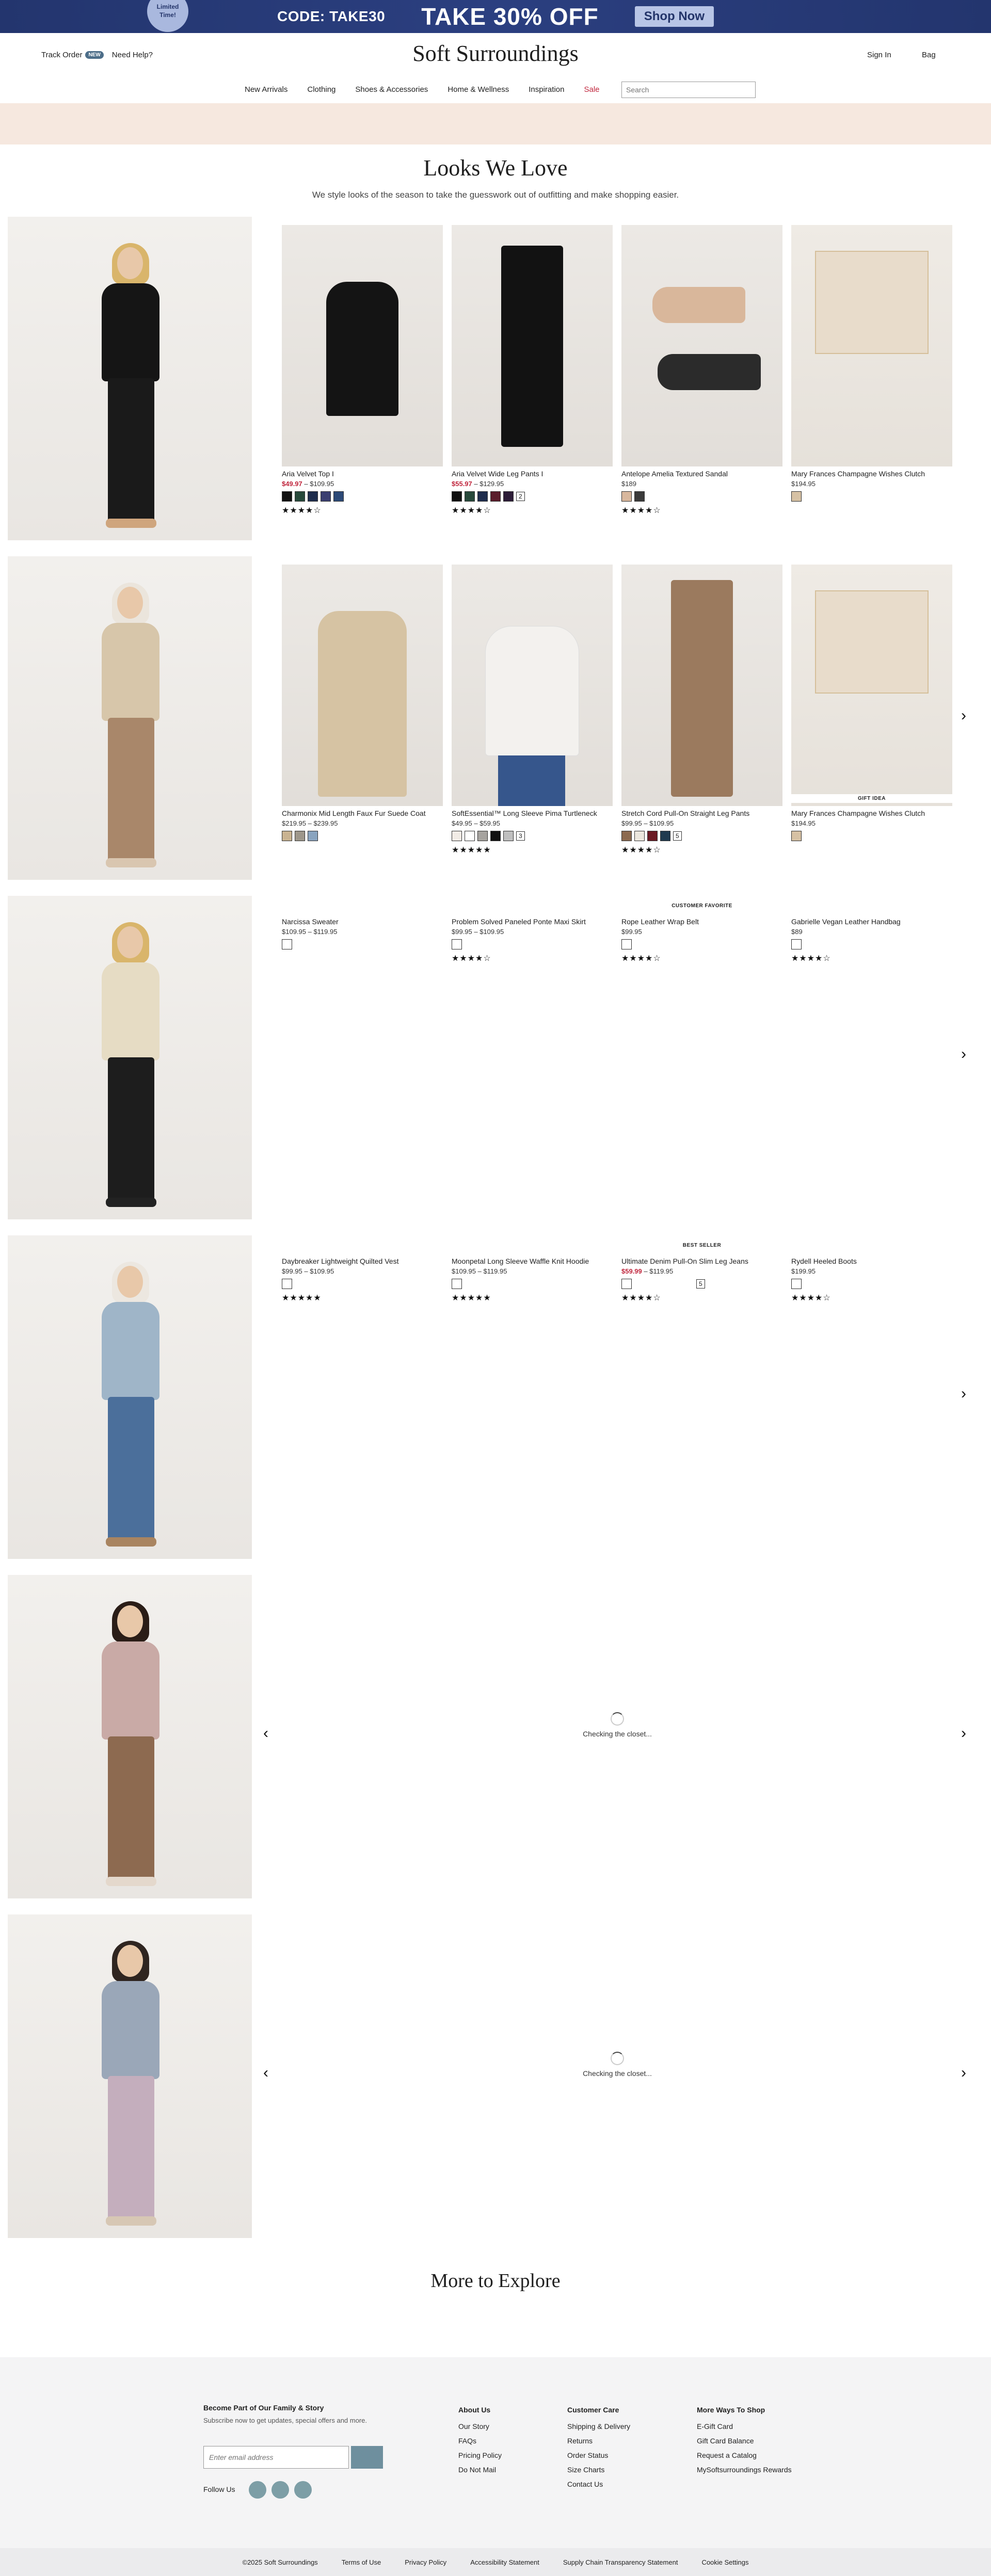 The height and width of the screenshot is (2576, 991). I want to click on nav-new-arrivals: New Arrivals, so click(266, 90).